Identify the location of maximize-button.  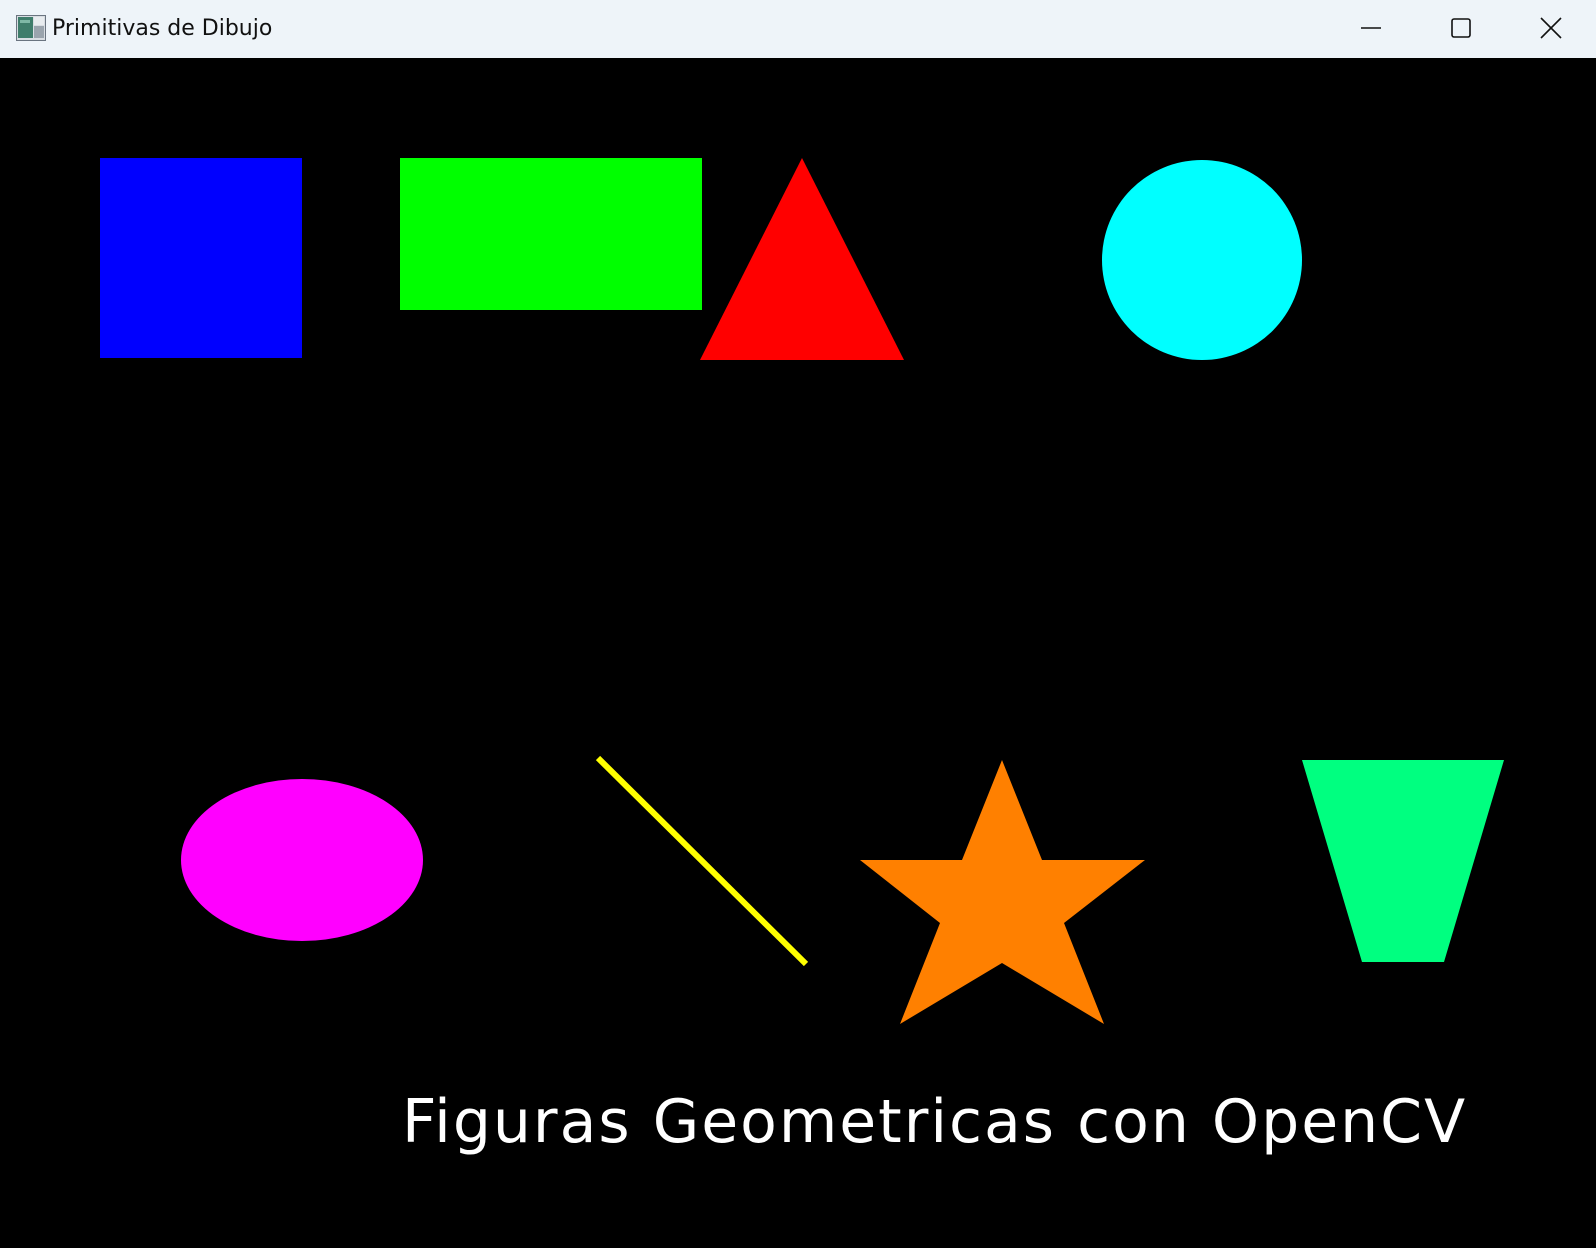
(1461, 28).